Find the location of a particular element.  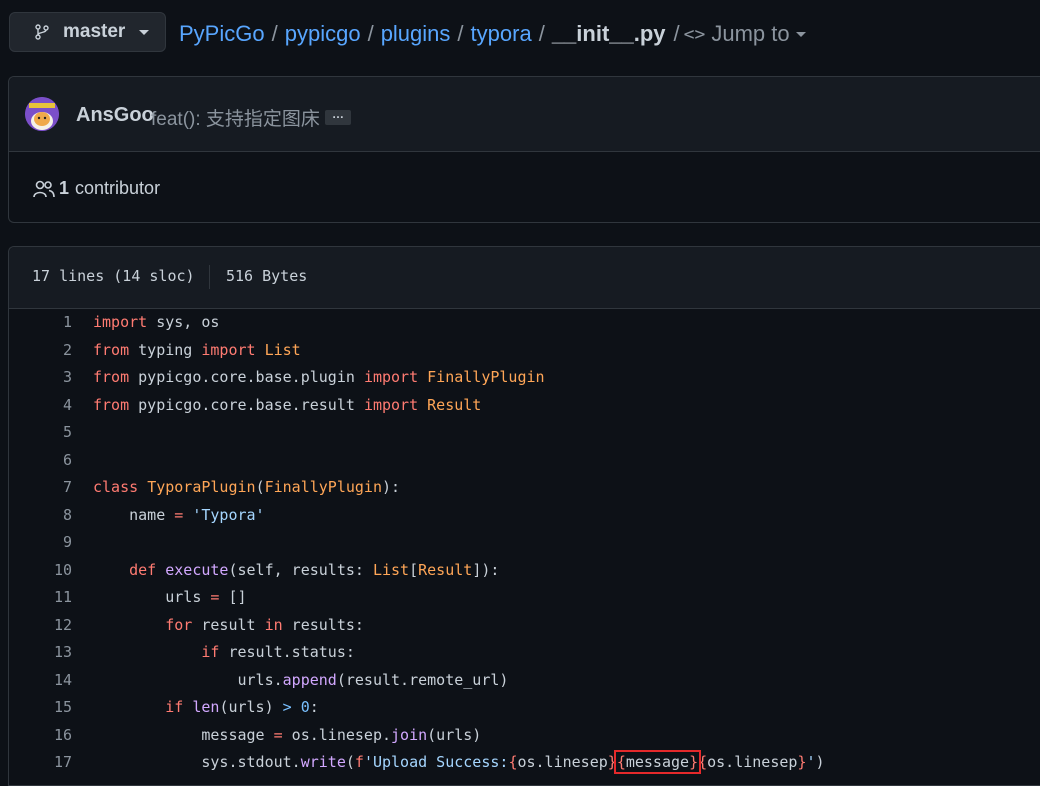

line-number: 10 is located at coordinates (42, 571).